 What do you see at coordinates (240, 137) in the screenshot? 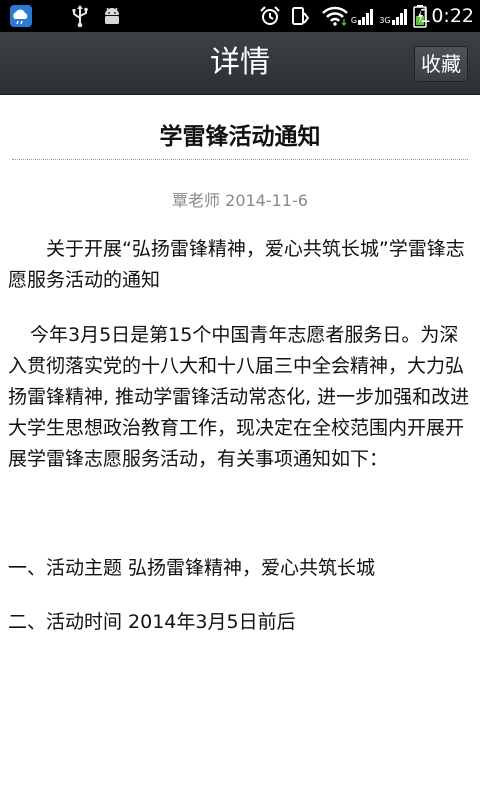
I see `article-title: 学雷锋活动通知` at bounding box center [240, 137].